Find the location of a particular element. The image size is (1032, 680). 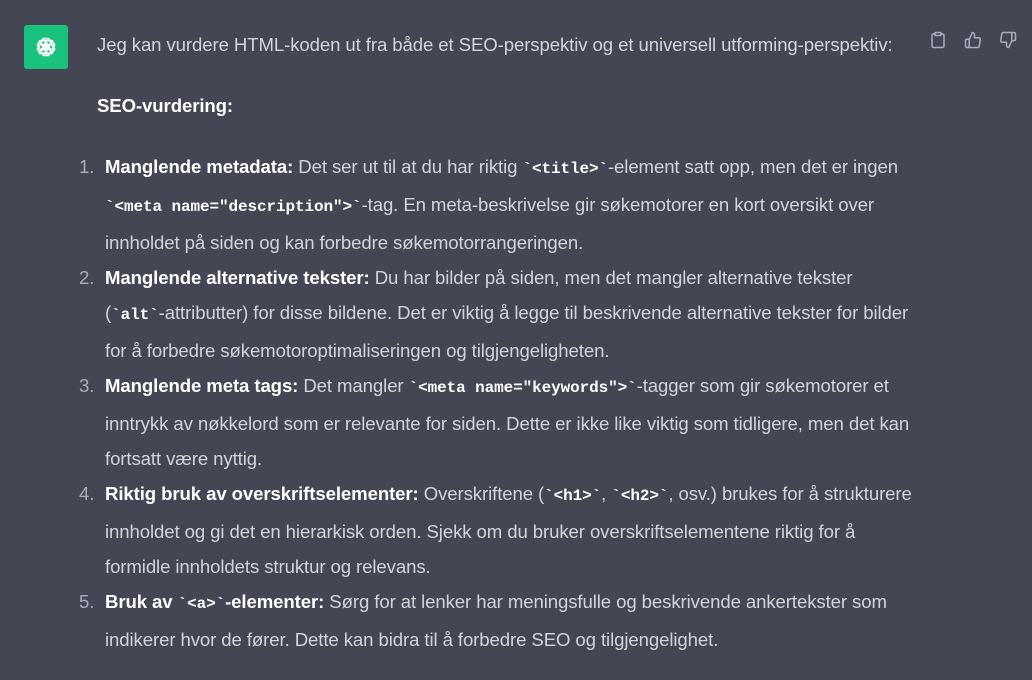

item-text: Det ser ut til at du har riktig is located at coordinates (408, 166).